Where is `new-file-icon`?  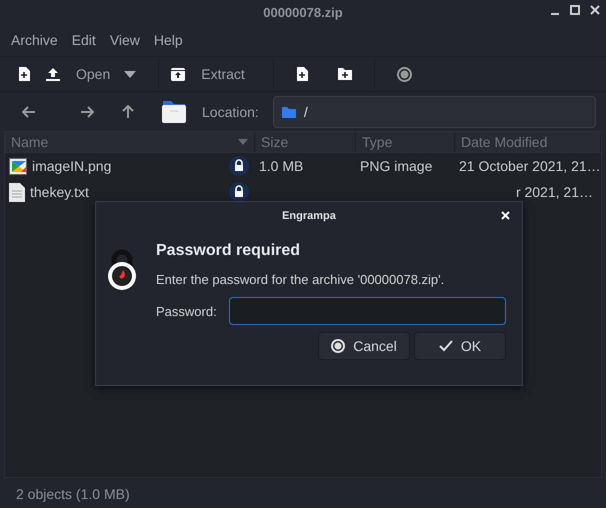
new-file-icon is located at coordinates (24, 74).